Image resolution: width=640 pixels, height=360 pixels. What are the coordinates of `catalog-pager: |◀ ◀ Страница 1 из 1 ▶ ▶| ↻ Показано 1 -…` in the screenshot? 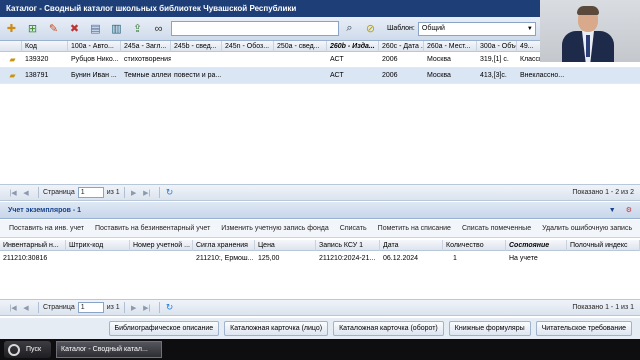 It's located at (320, 192).